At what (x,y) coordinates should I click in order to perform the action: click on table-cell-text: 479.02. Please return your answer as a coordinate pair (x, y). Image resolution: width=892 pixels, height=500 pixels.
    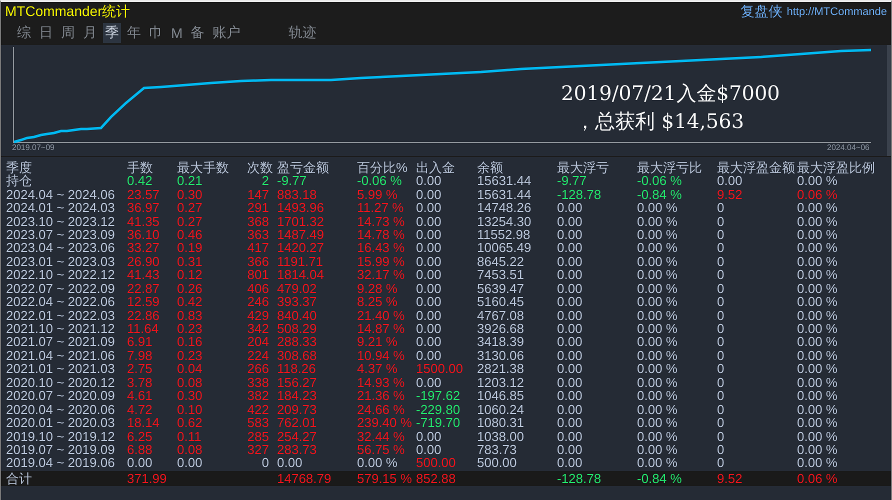
    Looking at the image, I should click on (297, 288).